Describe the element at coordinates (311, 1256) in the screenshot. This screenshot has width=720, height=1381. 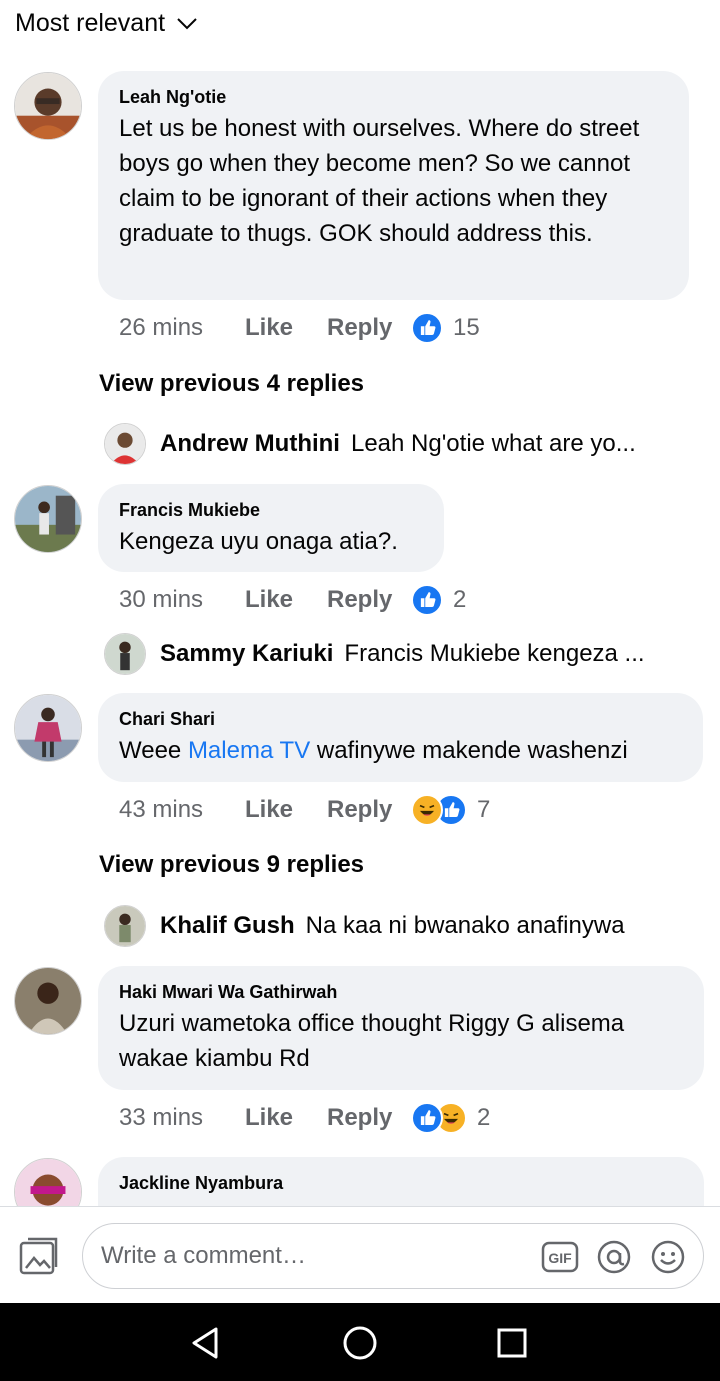
I see `comment-input` at that location.